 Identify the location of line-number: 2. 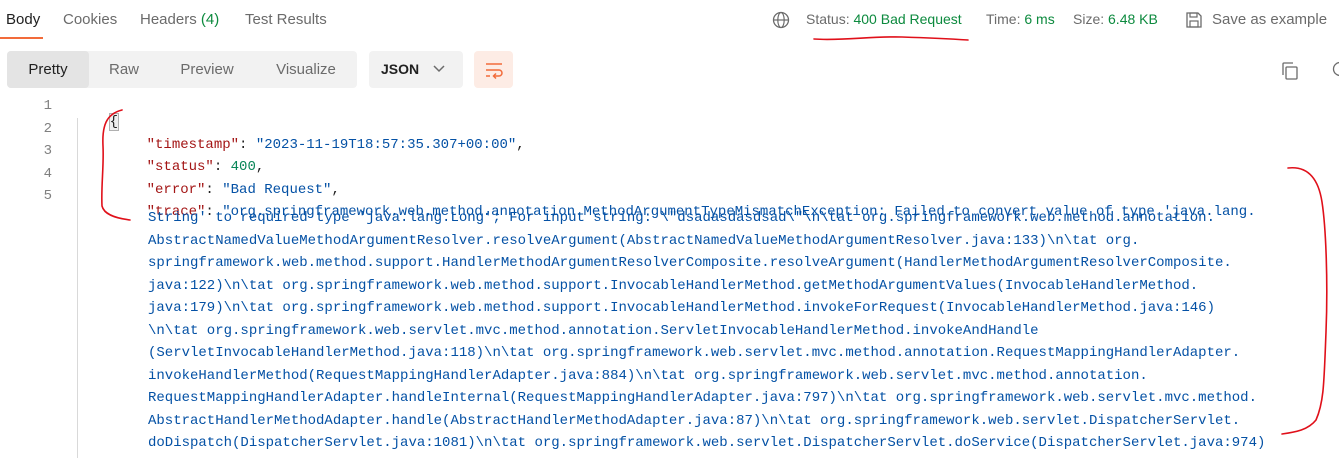
(26, 129).